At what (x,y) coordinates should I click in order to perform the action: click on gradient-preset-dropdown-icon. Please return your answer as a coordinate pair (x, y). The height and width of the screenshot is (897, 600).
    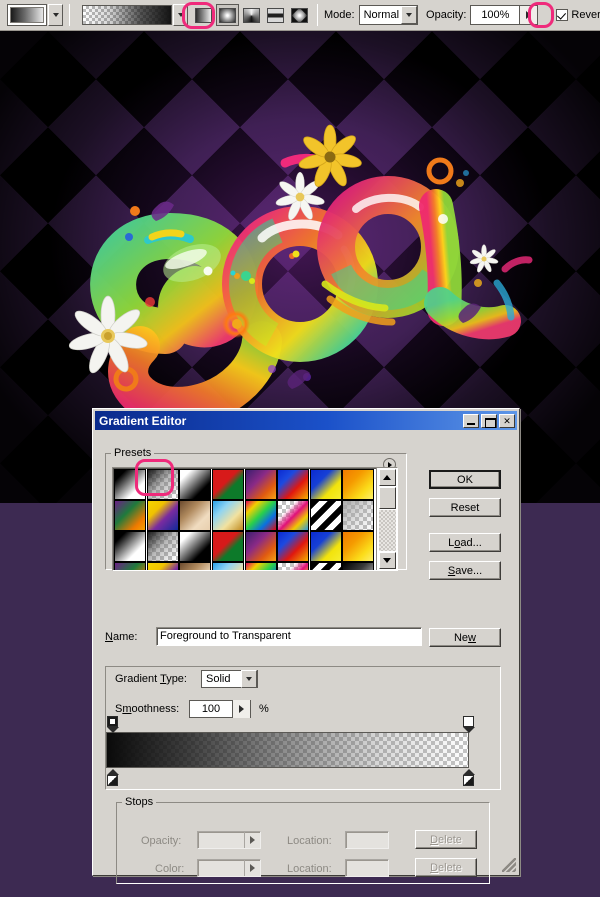
    Looking at the image, I should click on (180, 15).